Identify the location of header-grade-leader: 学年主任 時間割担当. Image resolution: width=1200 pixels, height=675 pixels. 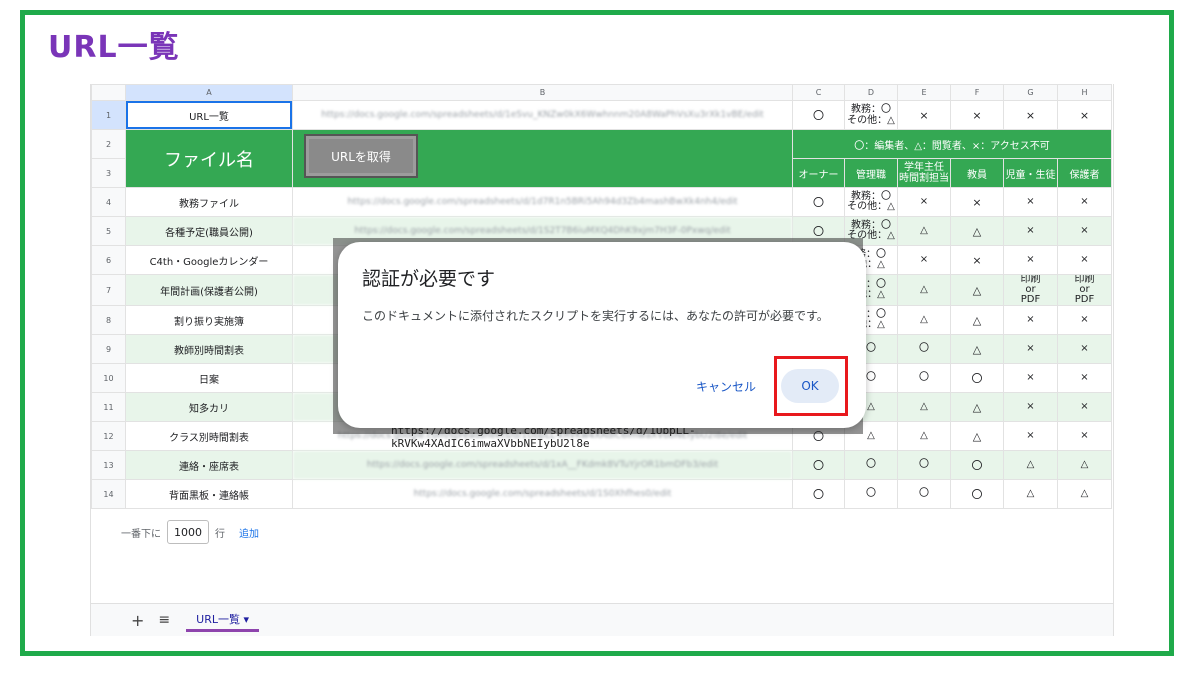
(924, 173).